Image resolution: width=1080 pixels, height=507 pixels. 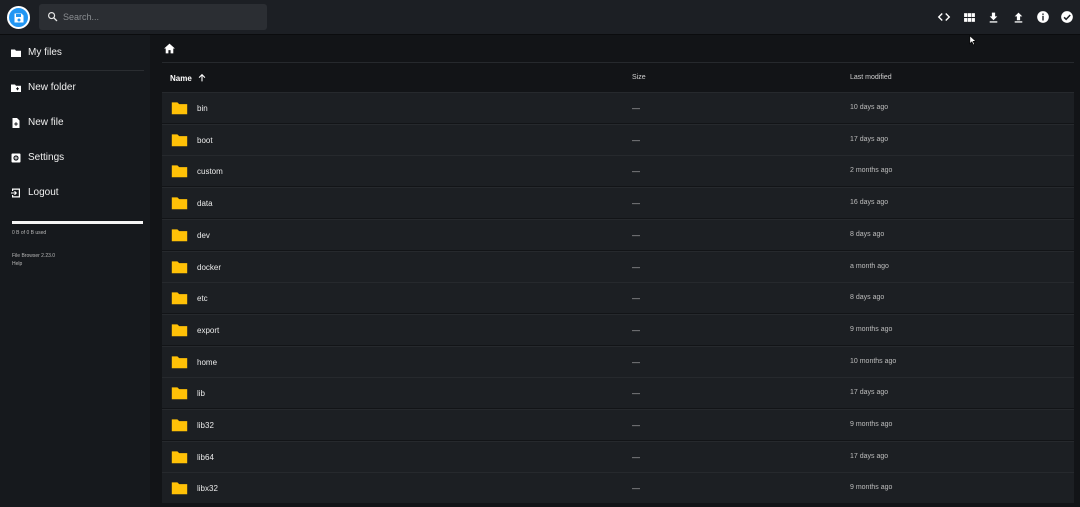 What do you see at coordinates (639, 77) in the screenshot?
I see `column-header-size: Size` at bounding box center [639, 77].